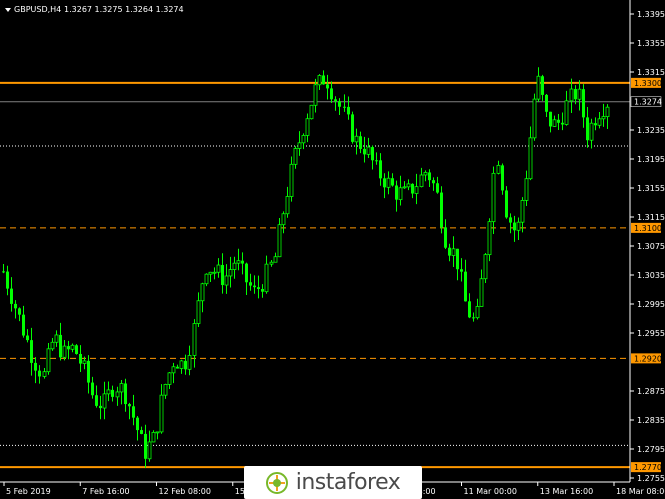 This screenshot has height=499, width=665. I want to click on price-tick-label: 1.2955, so click(651, 333).